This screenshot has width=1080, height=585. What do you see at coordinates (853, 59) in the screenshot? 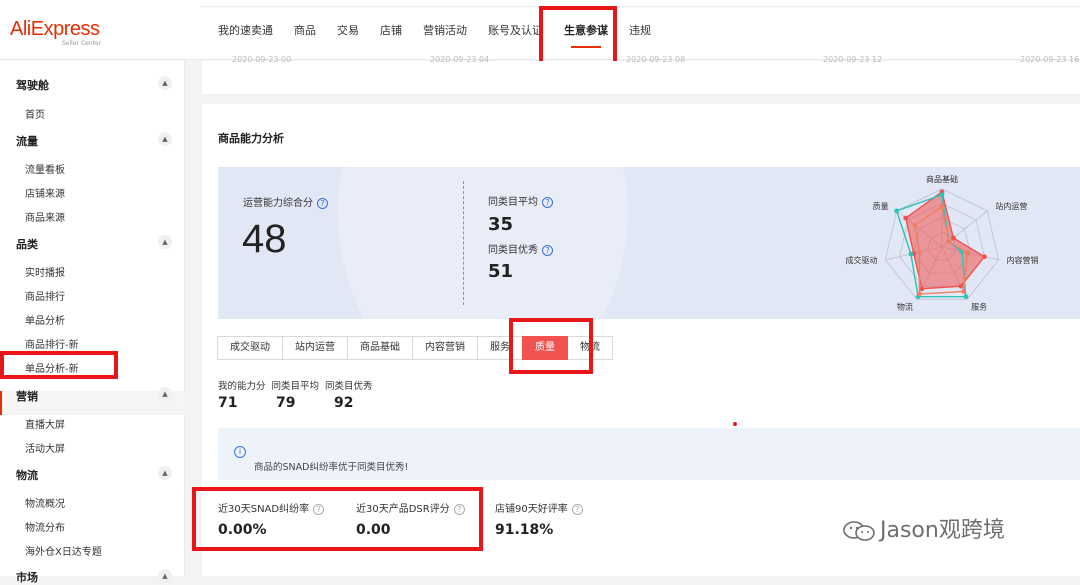
I see `date-tick: 2020-09-23 12` at bounding box center [853, 59].